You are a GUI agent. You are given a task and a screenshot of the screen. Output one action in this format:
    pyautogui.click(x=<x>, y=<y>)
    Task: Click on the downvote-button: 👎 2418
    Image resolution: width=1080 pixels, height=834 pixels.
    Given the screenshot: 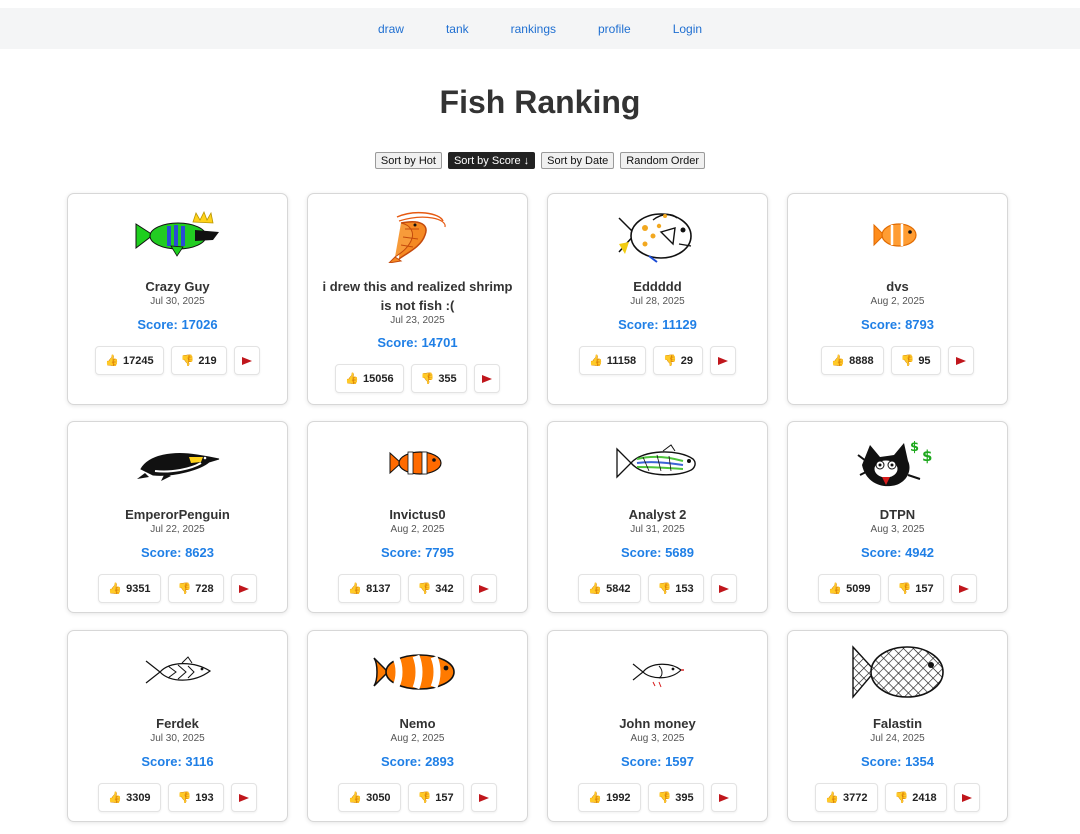 What is the action you would take?
    pyautogui.click(x=915, y=797)
    